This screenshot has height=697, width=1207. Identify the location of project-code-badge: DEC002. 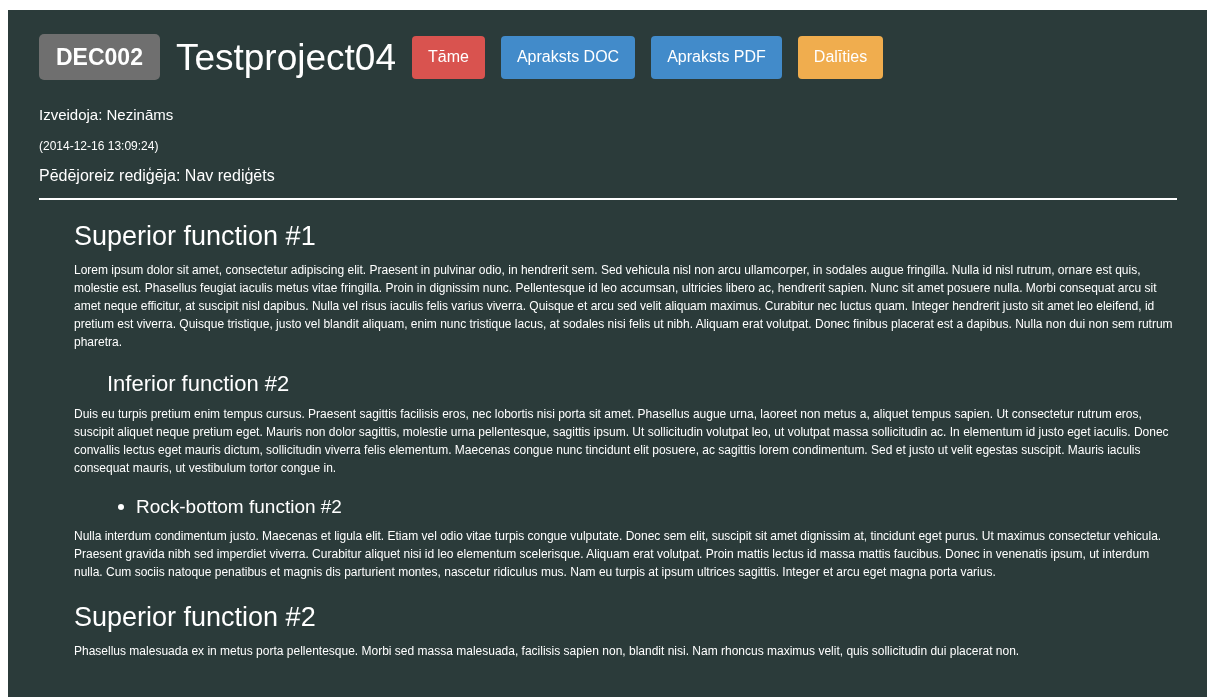
(99, 57).